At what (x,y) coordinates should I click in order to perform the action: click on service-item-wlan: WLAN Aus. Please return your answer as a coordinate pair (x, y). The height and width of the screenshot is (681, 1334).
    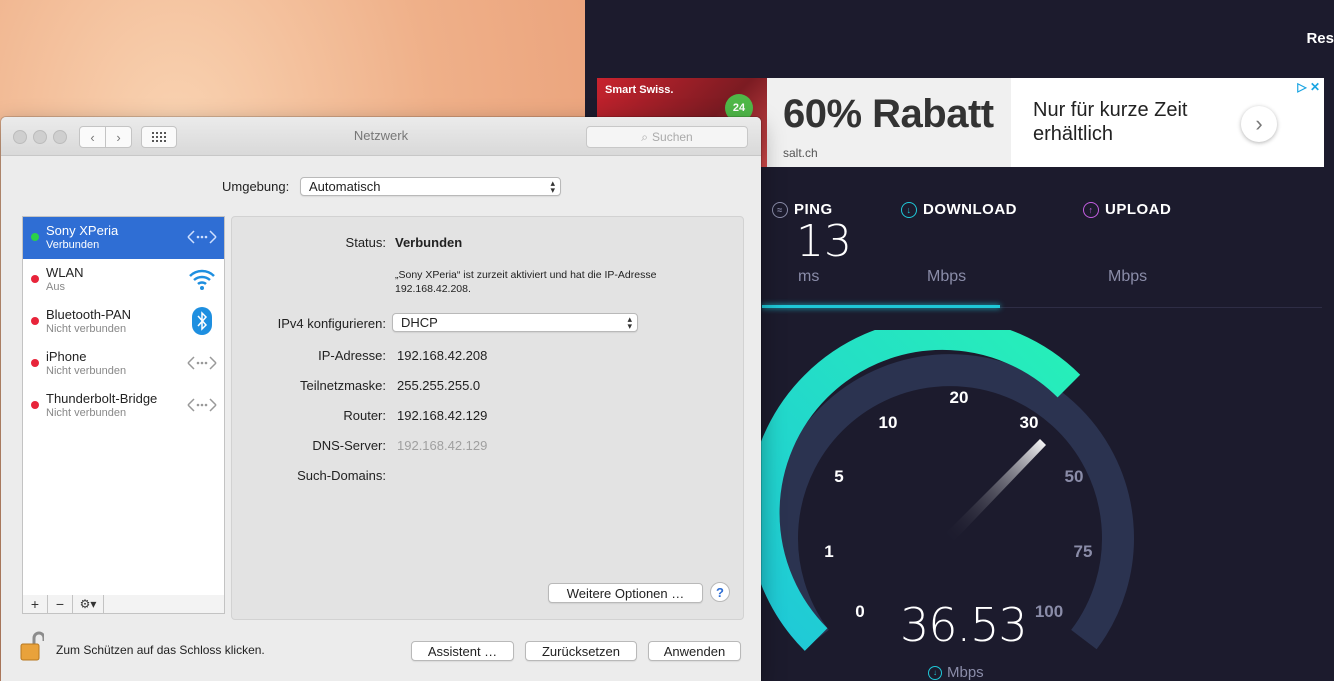
    Looking at the image, I should click on (123, 280).